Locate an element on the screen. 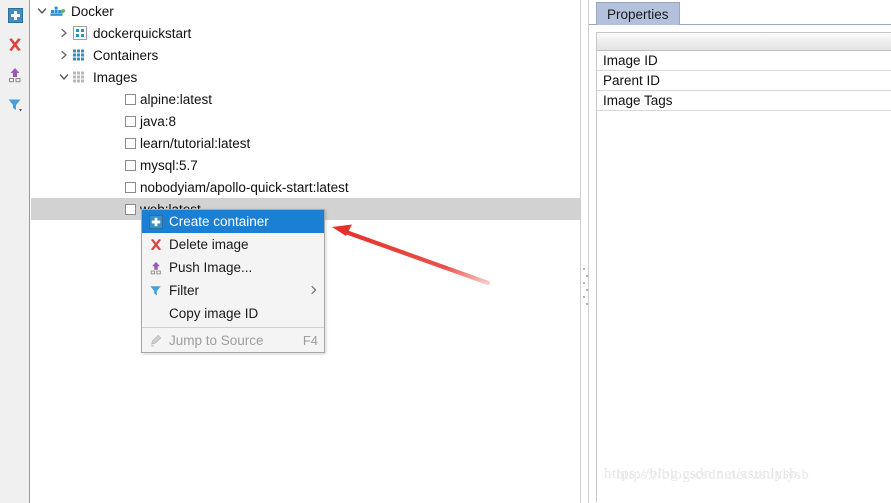 This screenshot has height=503, width=891. property-name: Image ID is located at coordinates (630, 60).